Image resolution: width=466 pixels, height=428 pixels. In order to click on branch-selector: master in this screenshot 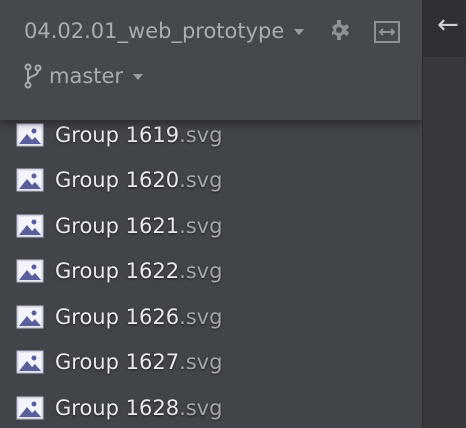, I will do `click(84, 76)`.